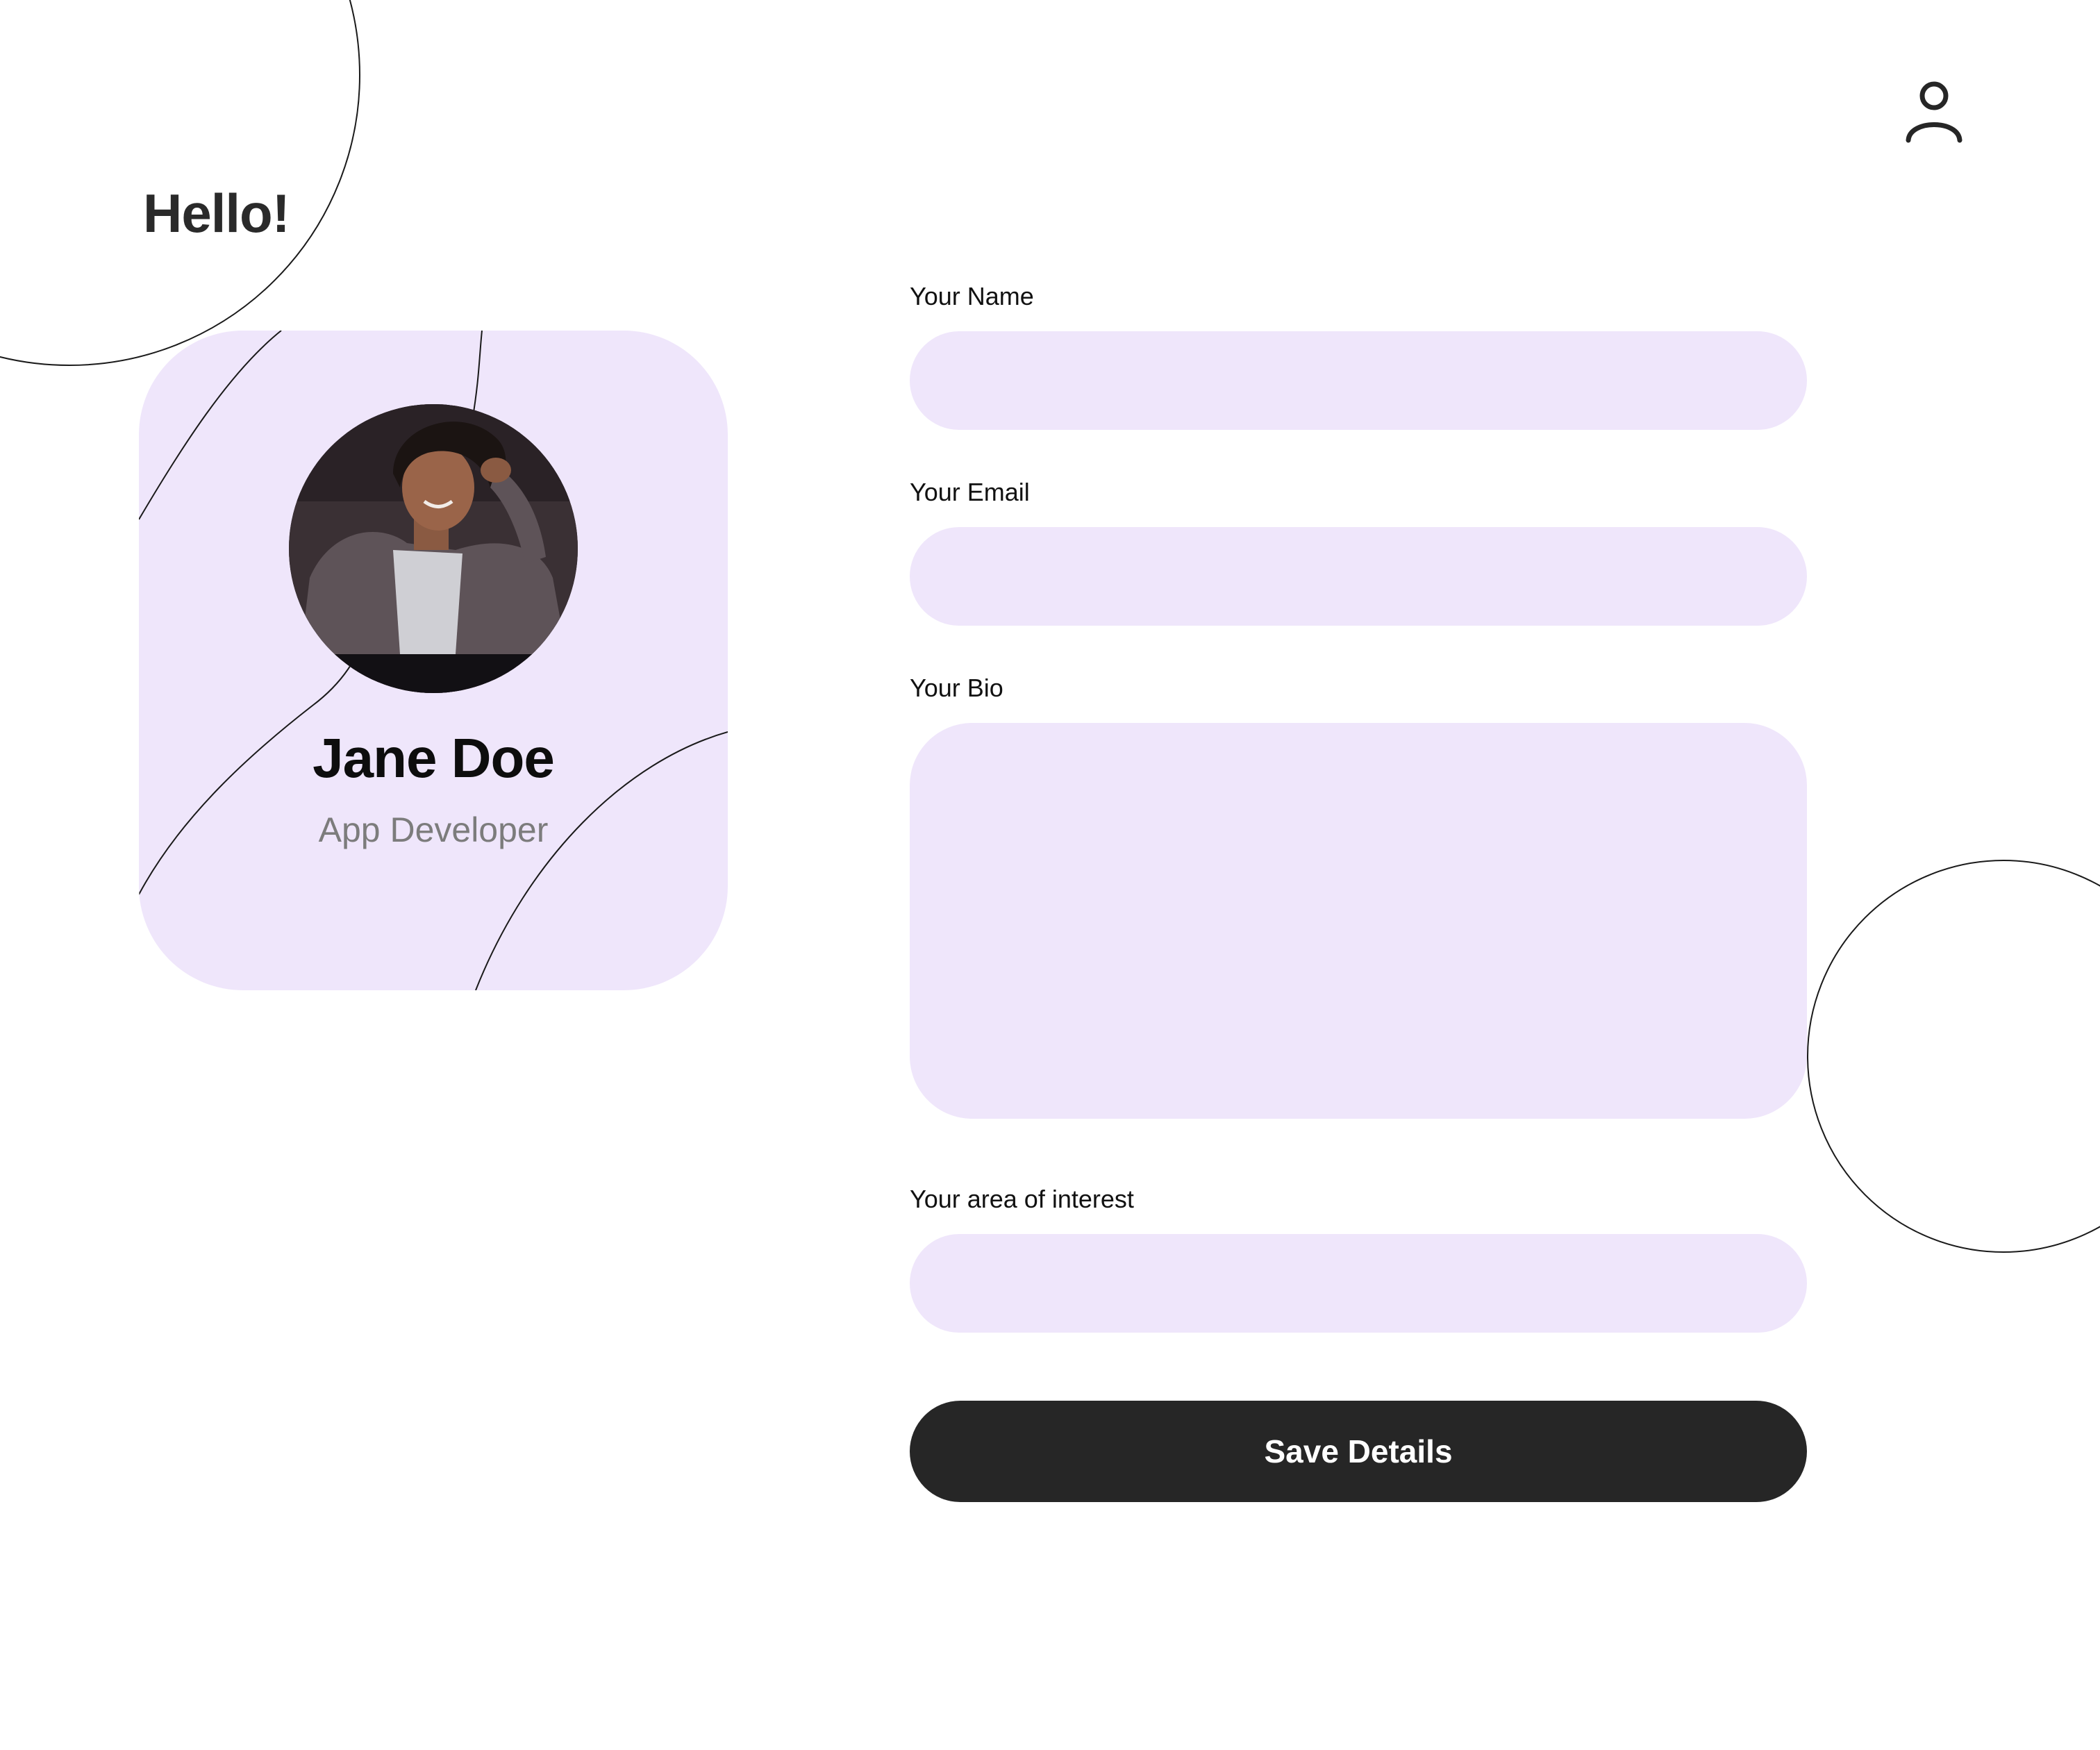 The image size is (2100, 1750). I want to click on user-icon, so click(1934, 112).